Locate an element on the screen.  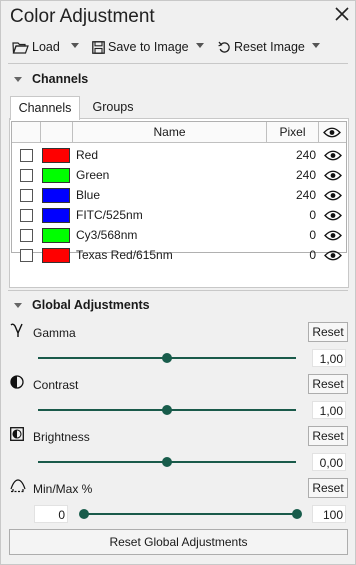
channels-section-title: Channels is located at coordinates (60, 79).